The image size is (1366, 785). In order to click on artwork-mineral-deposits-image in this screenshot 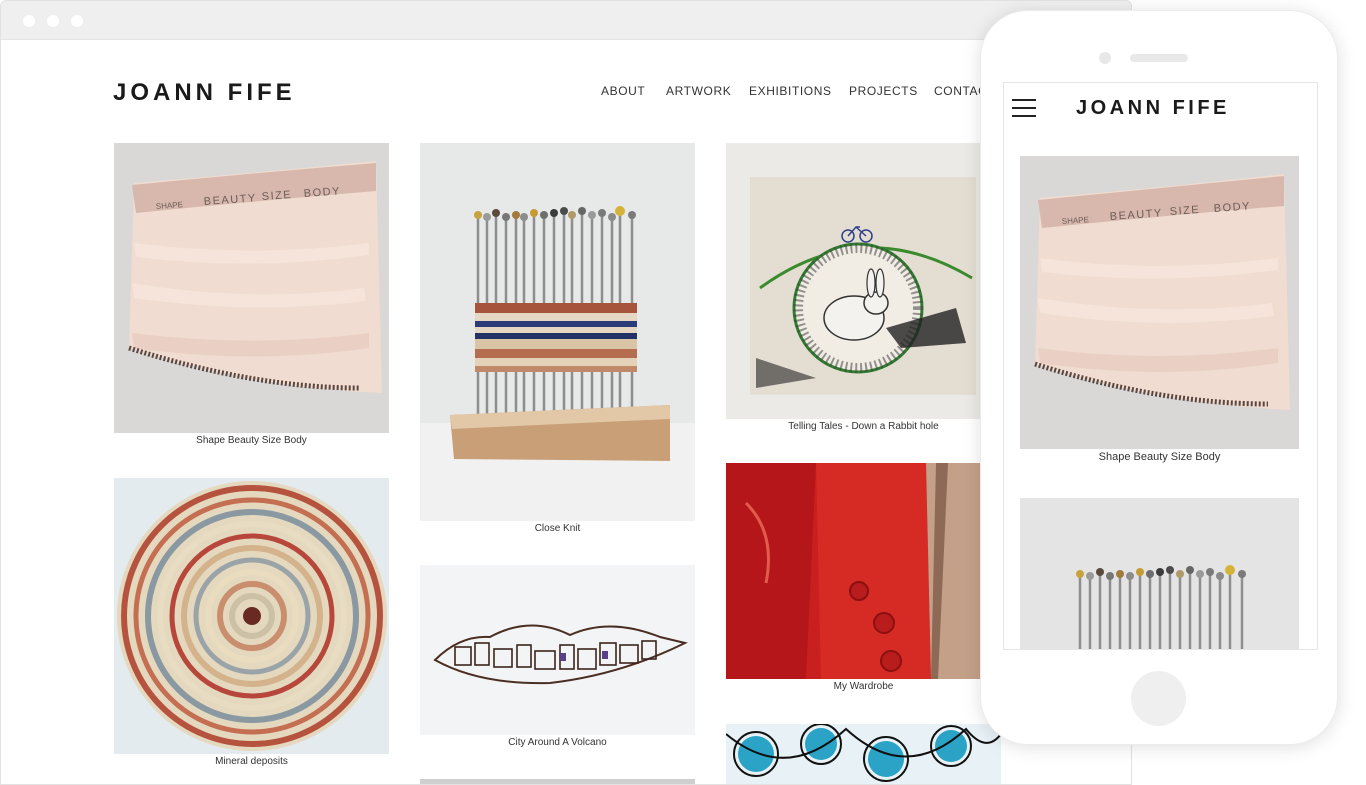, I will do `click(251, 616)`.